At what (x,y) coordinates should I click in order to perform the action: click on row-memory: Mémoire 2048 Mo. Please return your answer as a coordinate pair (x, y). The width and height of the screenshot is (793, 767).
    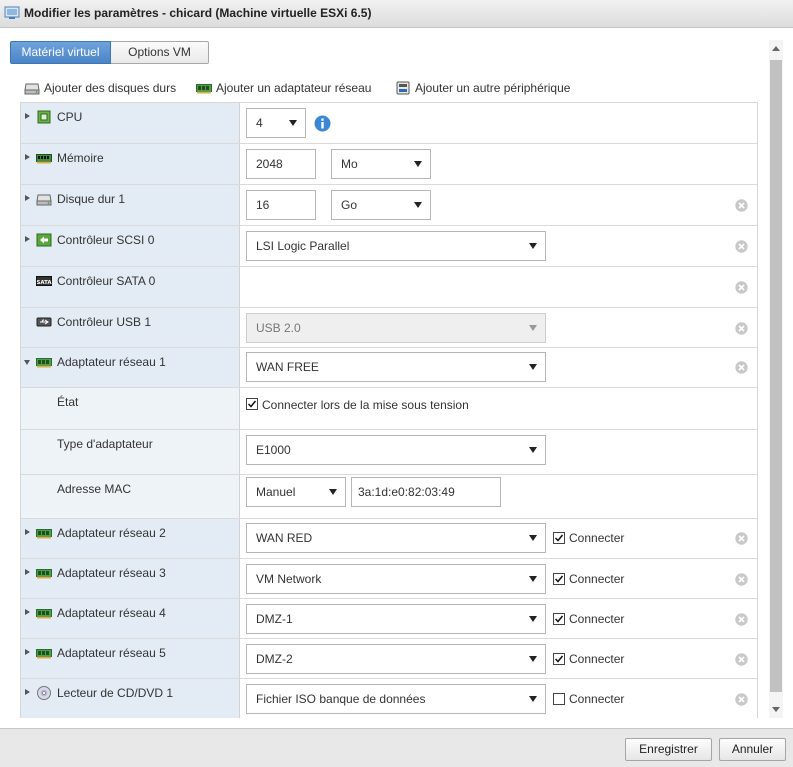
    Looking at the image, I should click on (389, 164).